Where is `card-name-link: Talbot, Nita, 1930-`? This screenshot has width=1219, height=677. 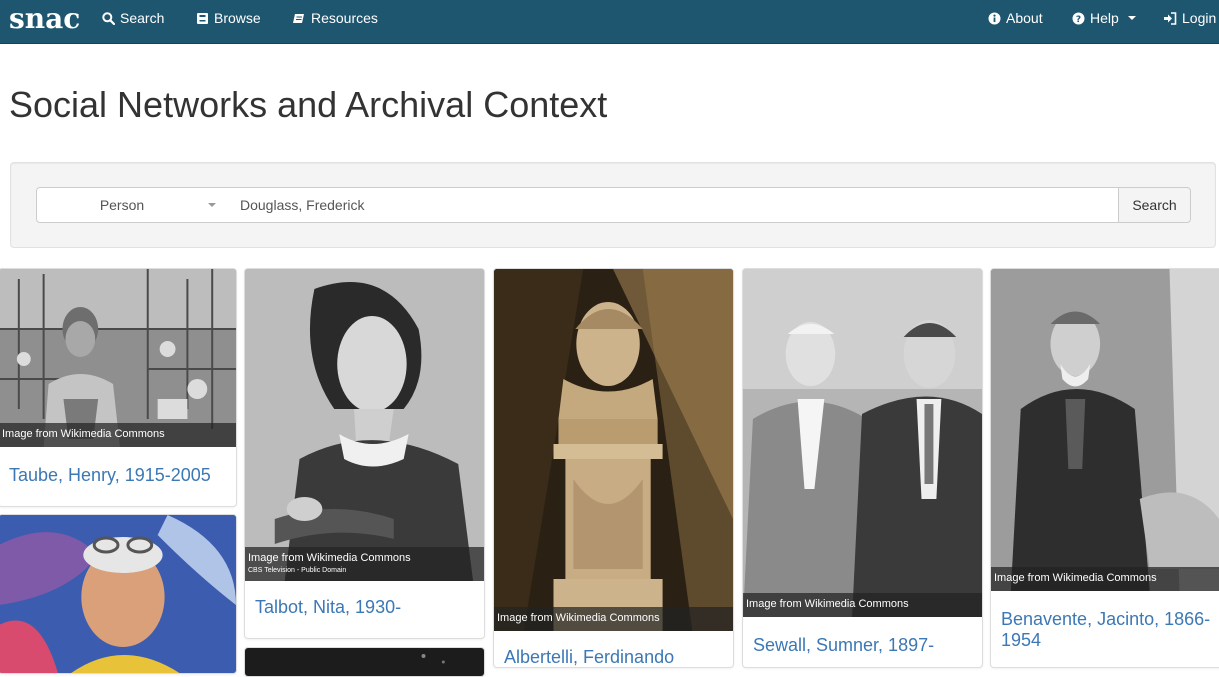
card-name-link: Talbot, Nita, 1930- is located at coordinates (366, 607).